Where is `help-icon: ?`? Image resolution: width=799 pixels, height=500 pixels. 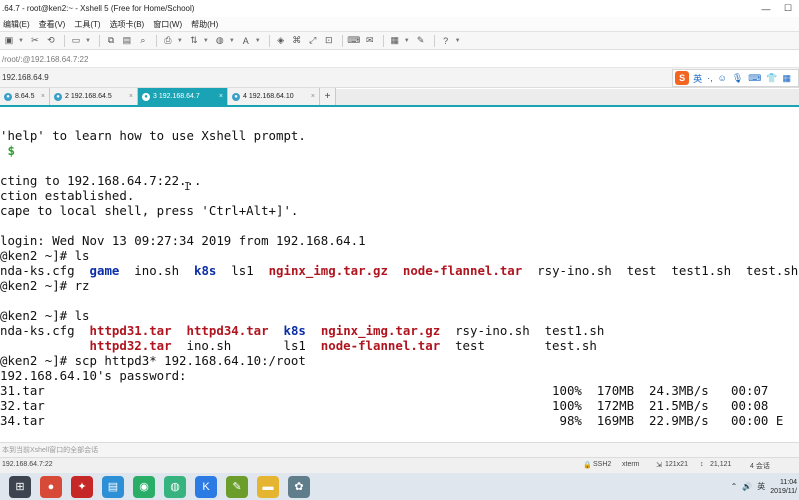
help-icon: ? is located at coordinates (446, 41).